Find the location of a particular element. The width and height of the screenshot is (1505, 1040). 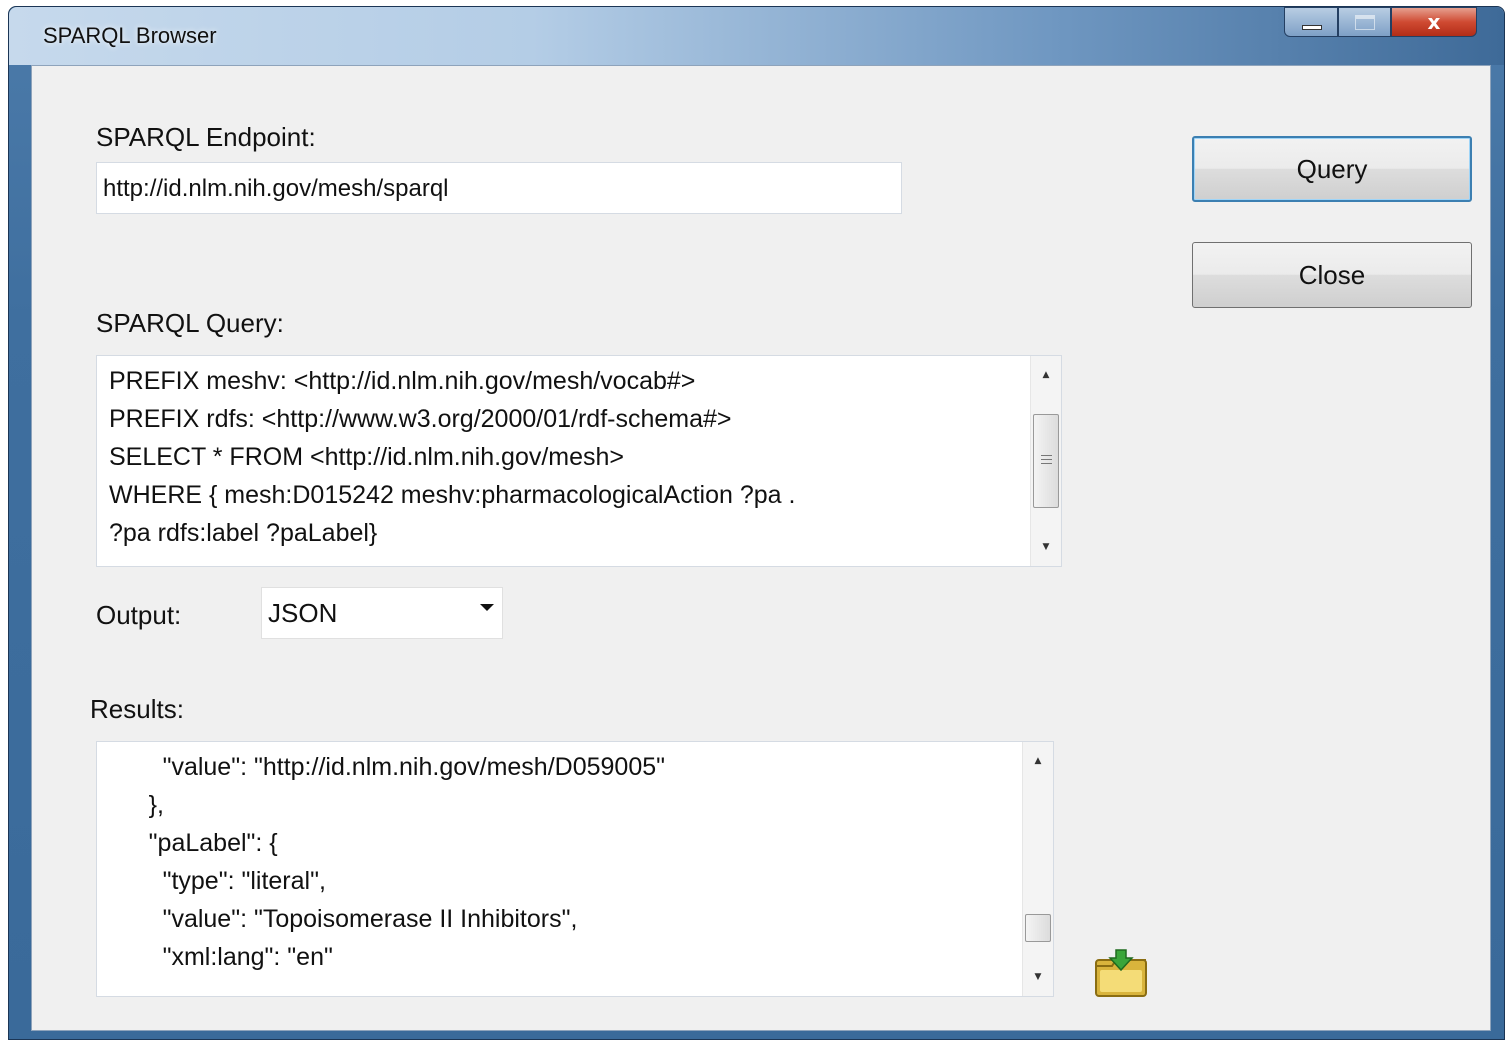

grip-icon is located at coordinates (1046, 461).